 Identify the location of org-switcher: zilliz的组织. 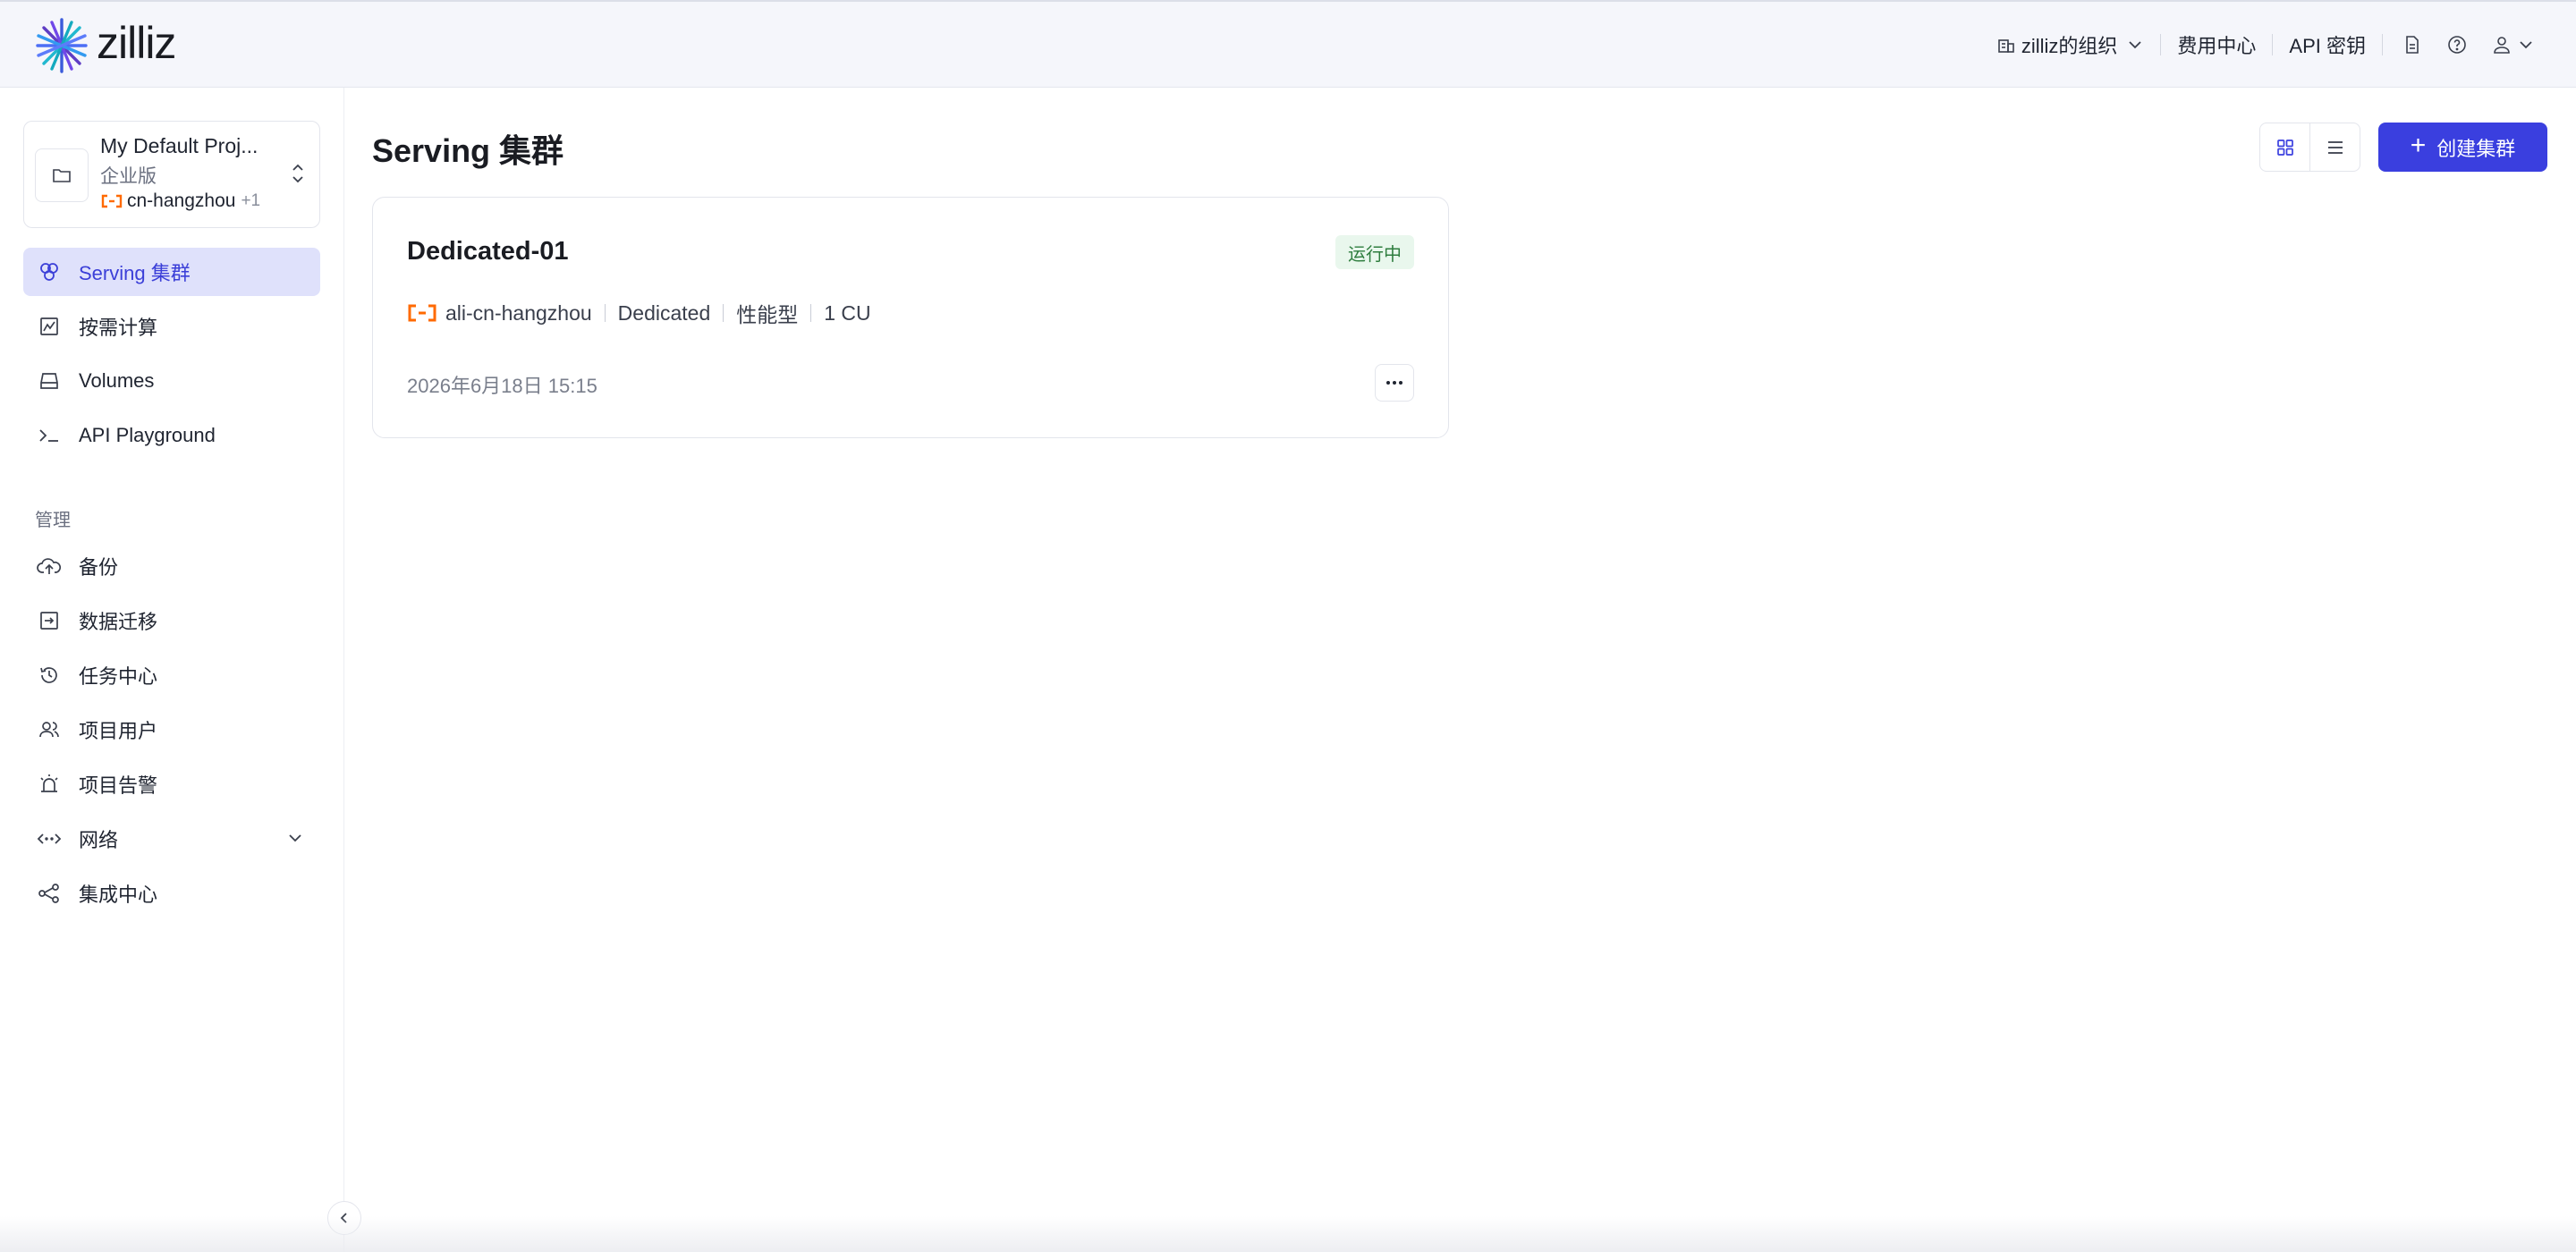
(2070, 44).